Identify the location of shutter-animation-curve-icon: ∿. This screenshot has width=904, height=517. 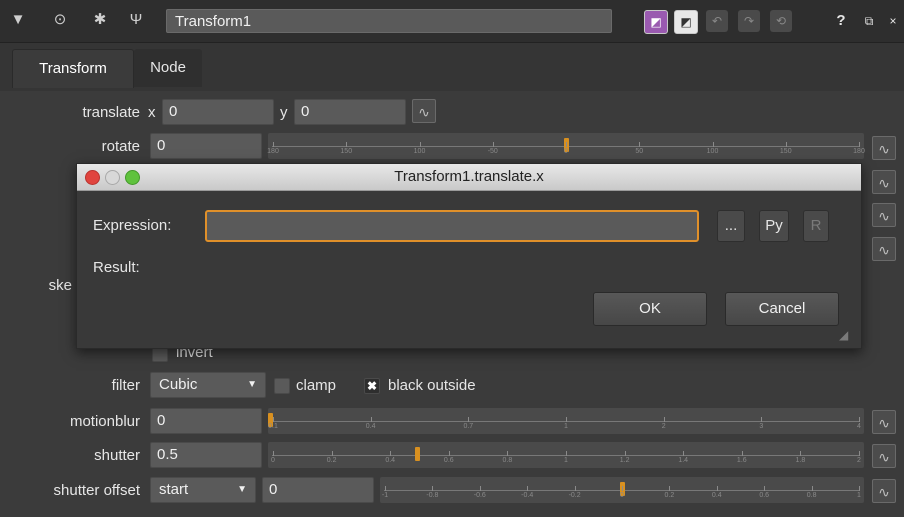
(884, 456).